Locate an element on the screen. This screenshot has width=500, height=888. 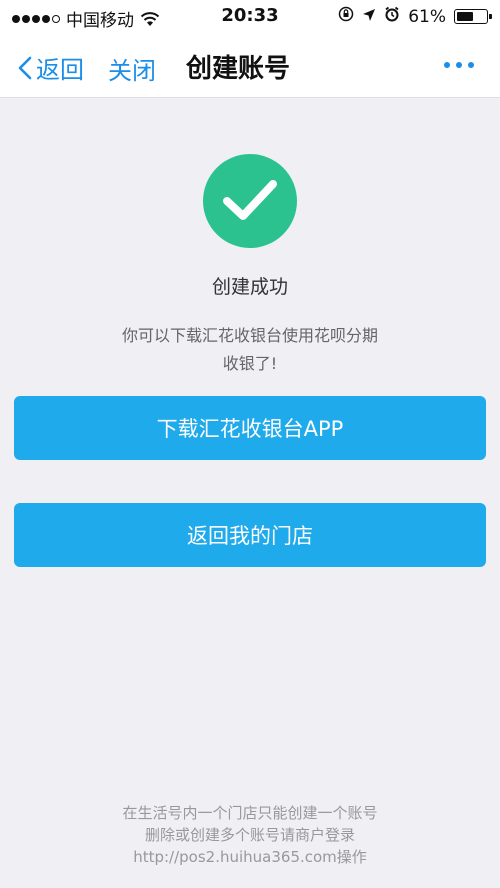
battery-percent: 61% is located at coordinates (427, 16).